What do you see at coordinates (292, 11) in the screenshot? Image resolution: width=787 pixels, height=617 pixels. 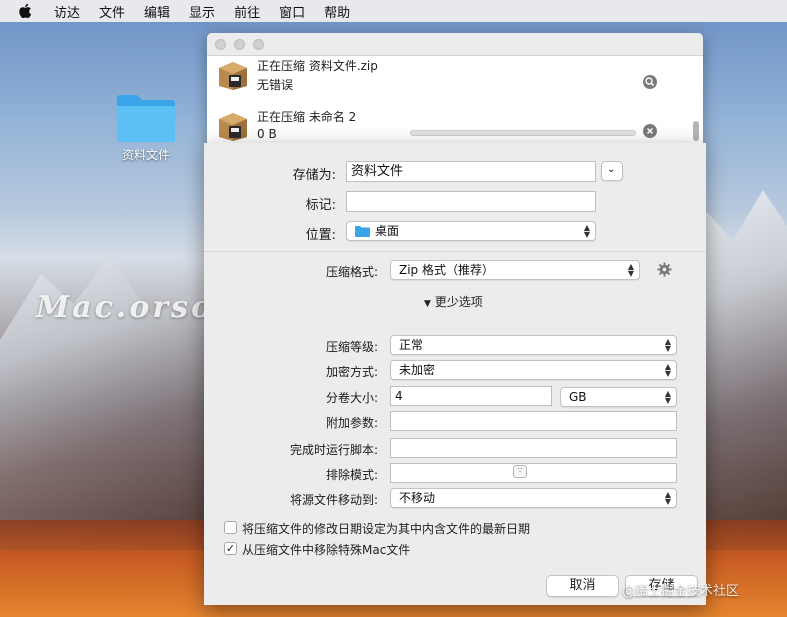 I see `menu-window: 窗口` at bounding box center [292, 11].